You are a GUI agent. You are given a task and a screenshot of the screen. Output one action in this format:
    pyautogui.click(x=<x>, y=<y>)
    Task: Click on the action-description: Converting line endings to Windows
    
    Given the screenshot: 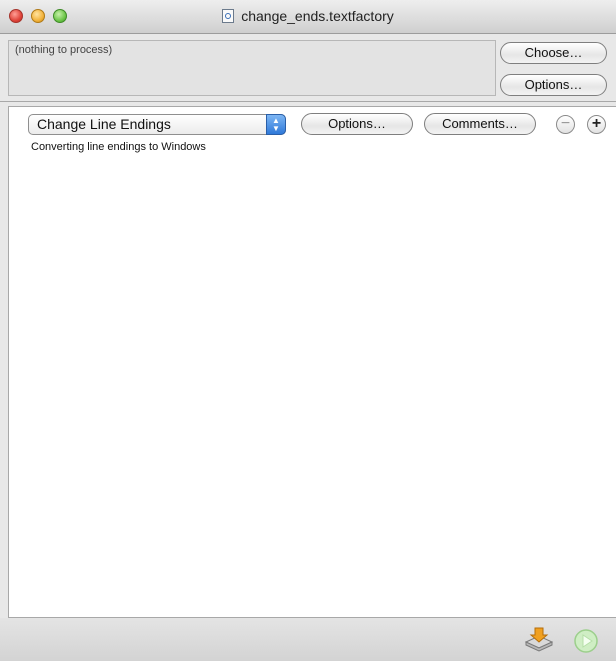 What is the action you would take?
    pyautogui.click(x=118, y=147)
    